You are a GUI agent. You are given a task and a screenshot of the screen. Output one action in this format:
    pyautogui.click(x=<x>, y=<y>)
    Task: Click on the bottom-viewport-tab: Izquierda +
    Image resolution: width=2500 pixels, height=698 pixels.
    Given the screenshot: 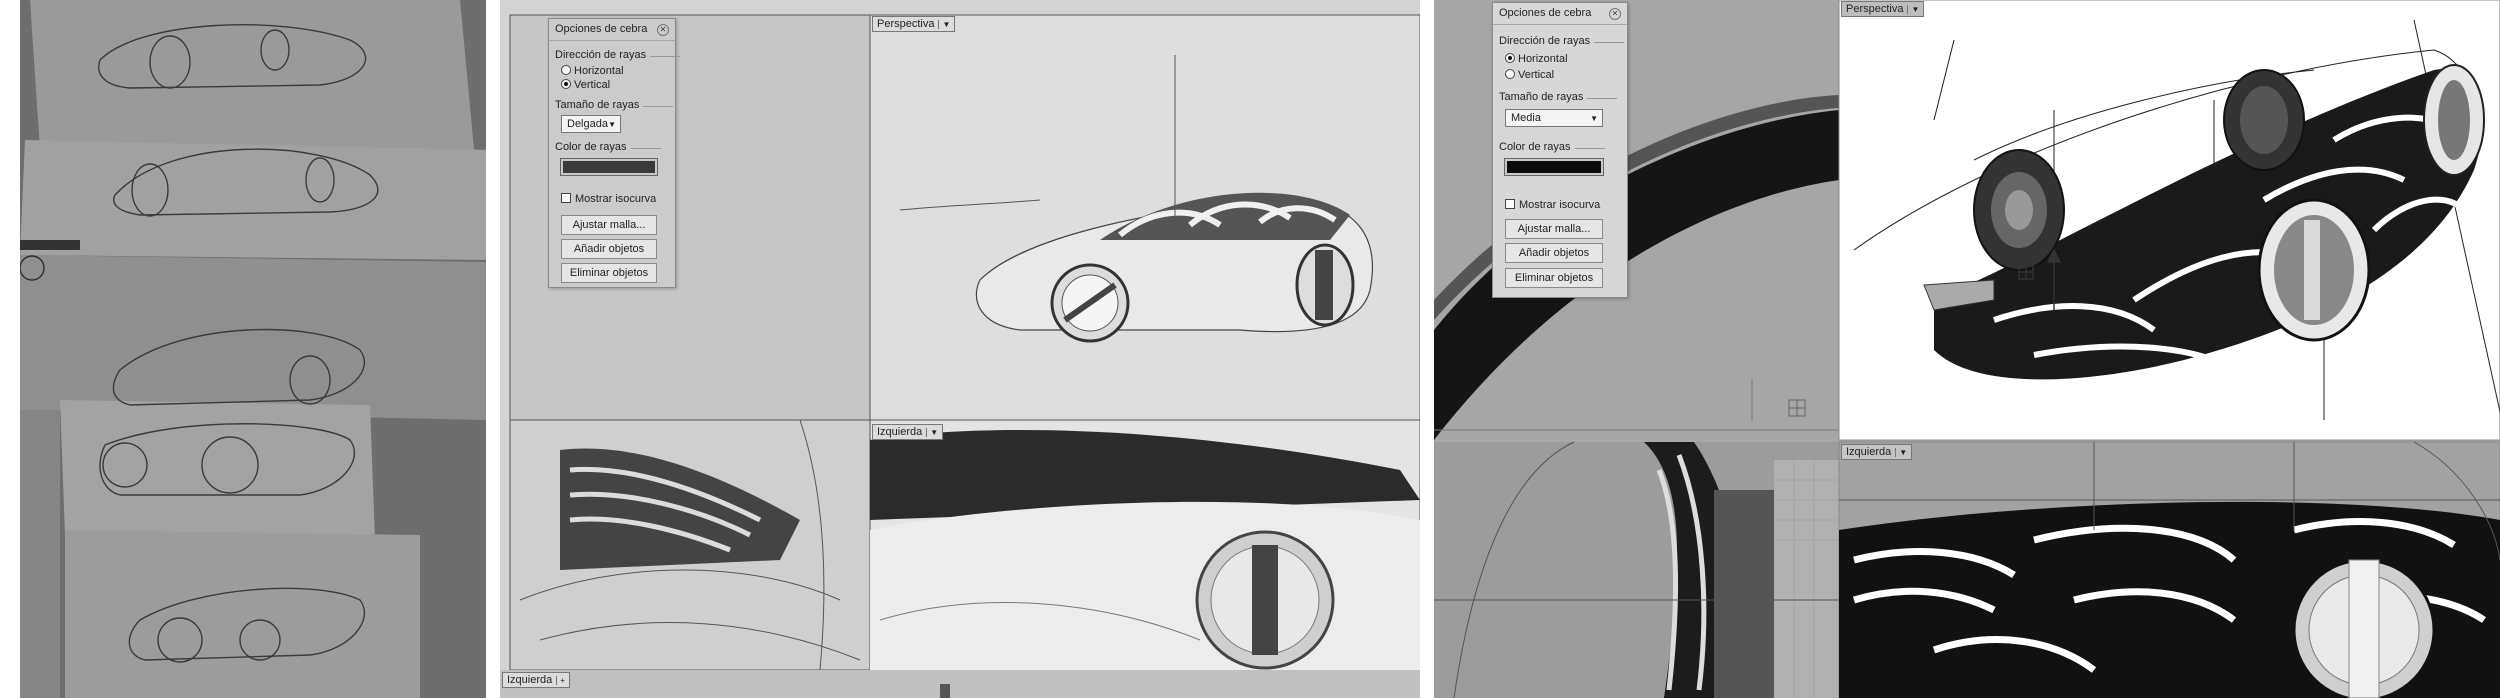 What is the action you would take?
    pyautogui.click(x=536, y=680)
    